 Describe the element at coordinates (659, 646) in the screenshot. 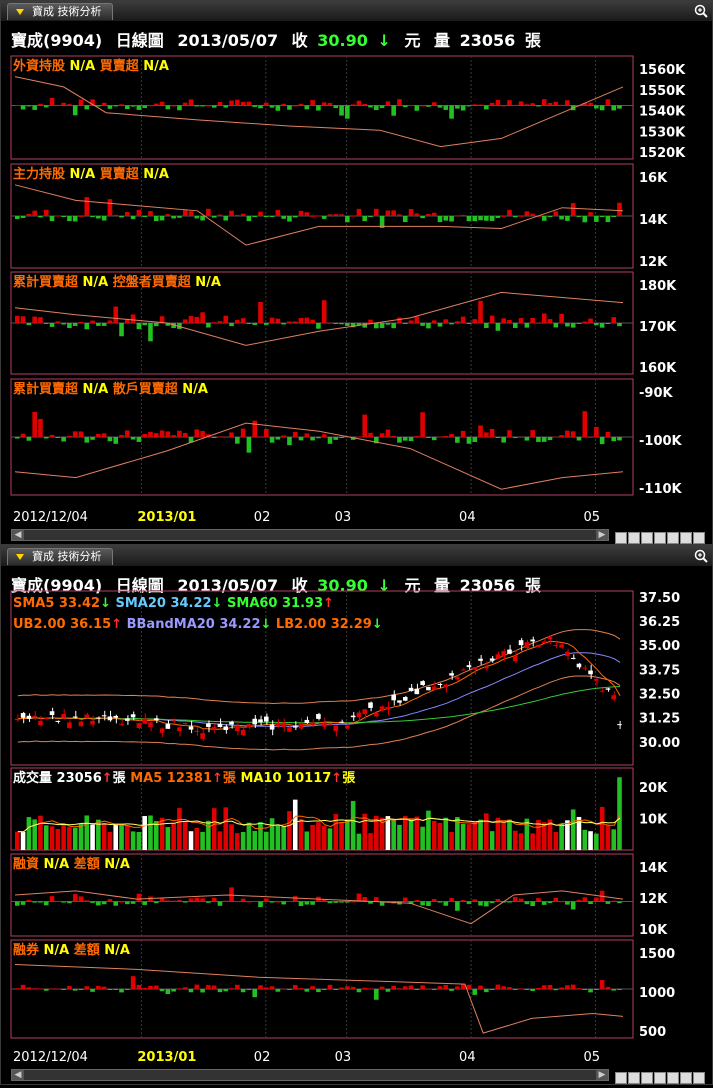

I see `y-tick-label: 35.00` at that location.